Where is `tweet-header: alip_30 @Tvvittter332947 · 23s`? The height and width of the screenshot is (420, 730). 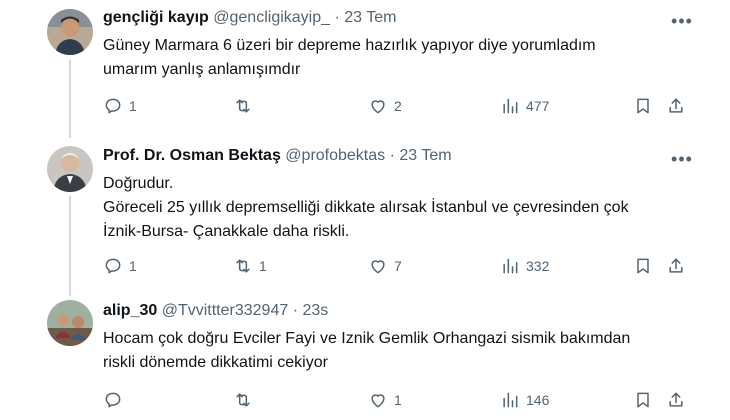 tweet-header: alip_30 @Tvvittter332947 · 23s is located at coordinates (215, 311).